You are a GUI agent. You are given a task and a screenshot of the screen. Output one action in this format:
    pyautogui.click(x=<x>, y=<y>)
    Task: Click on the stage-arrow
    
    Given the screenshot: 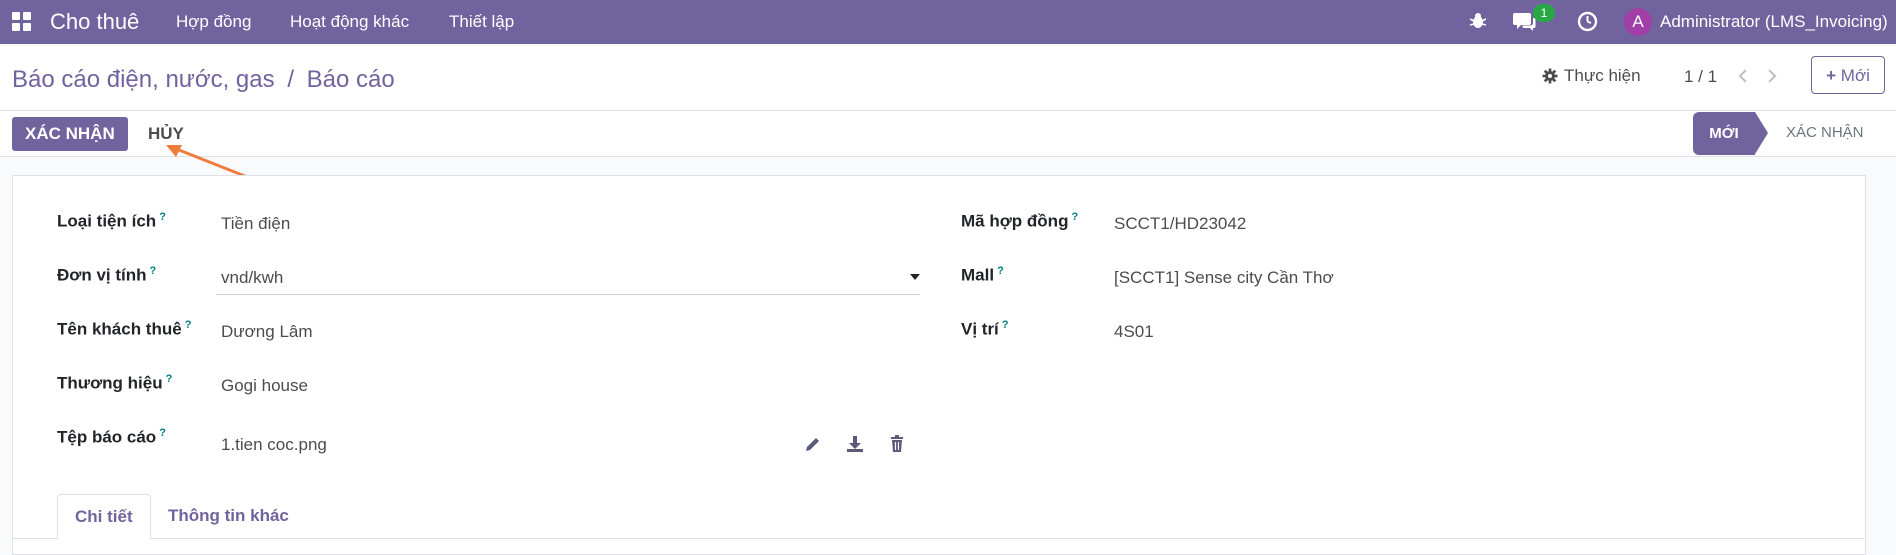 What is the action you would take?
    pyautogui.click(x=1761, y=133)
    